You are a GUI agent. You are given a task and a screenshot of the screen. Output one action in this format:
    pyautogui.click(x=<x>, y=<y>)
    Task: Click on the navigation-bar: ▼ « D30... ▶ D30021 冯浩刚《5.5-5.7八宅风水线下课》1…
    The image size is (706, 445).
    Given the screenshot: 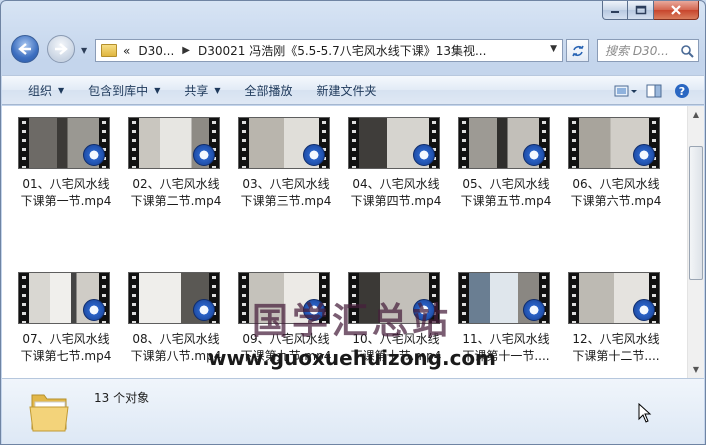 What is the action you would take?
    pyautogui.click(x=353, y=49)
    